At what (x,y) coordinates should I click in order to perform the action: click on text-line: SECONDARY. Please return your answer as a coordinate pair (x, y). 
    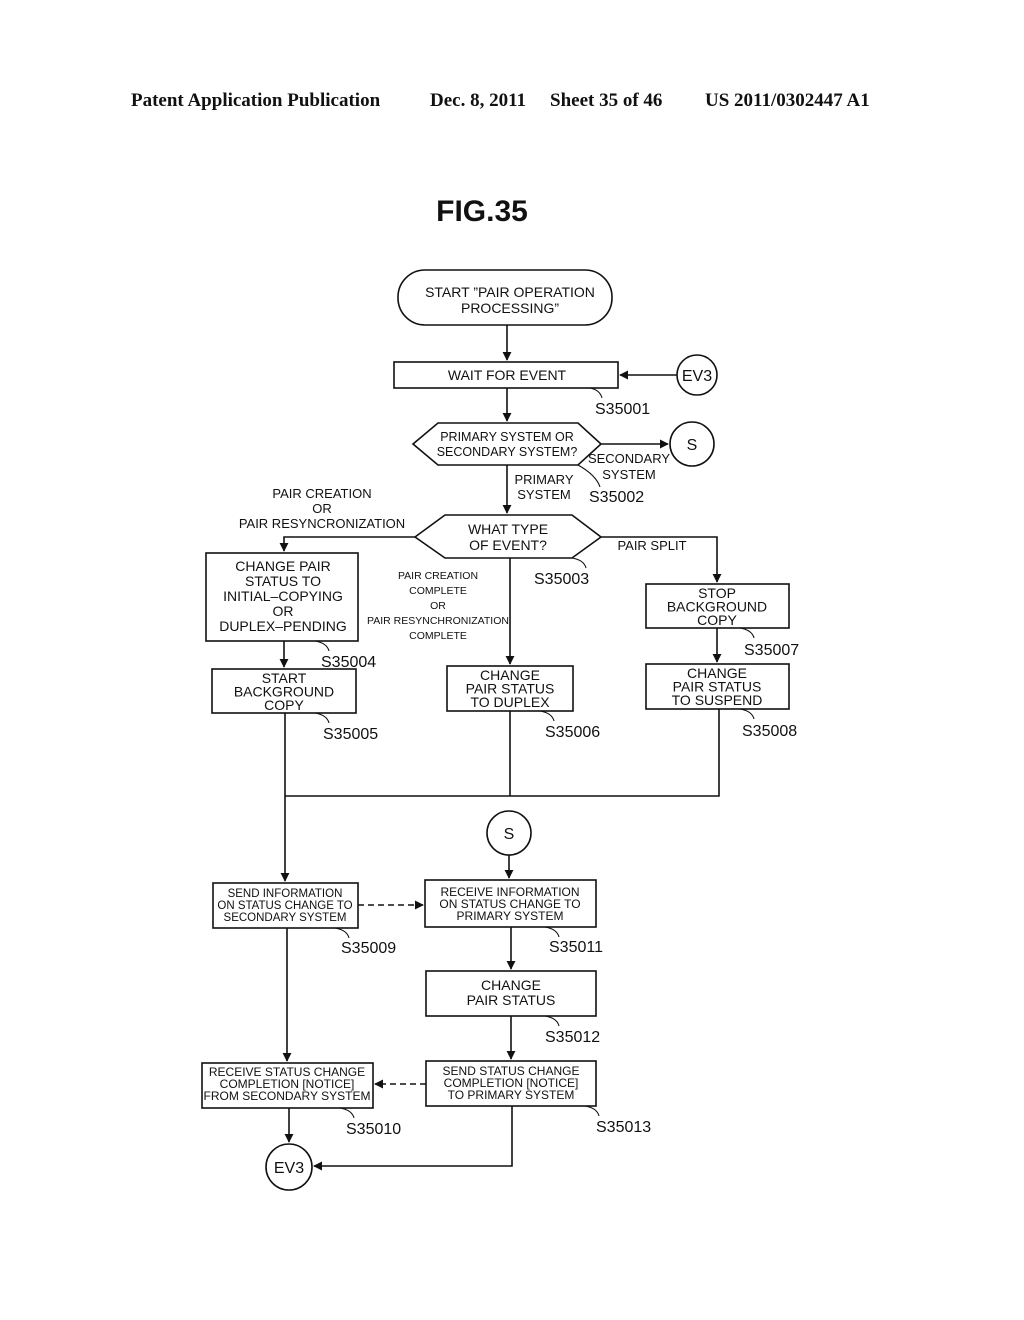
    Looking at the image, I should click on (629, 458).